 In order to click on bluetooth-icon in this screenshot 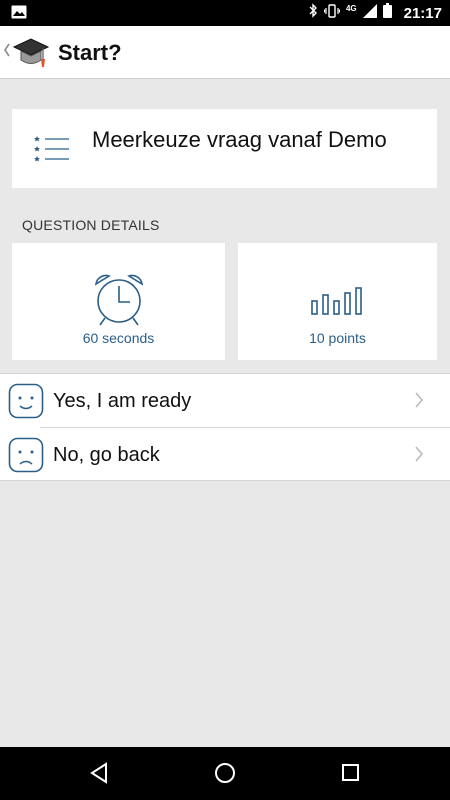, I will do `click(313, 13)`.